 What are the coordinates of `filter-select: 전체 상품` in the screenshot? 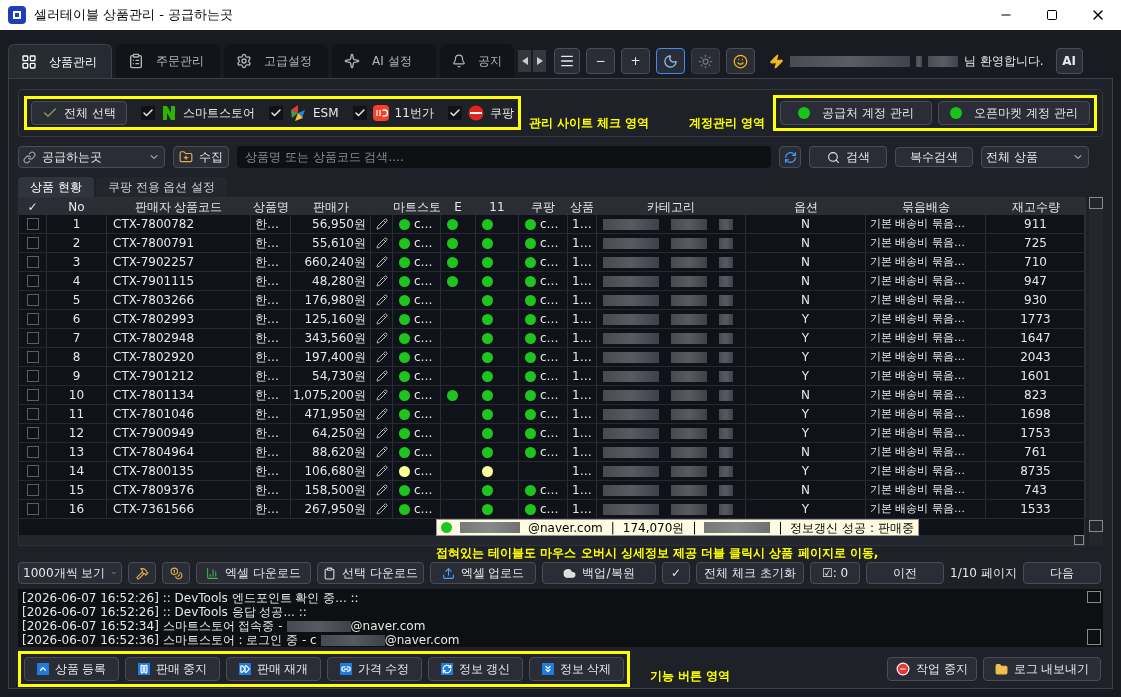 It's located at (1035, 157).